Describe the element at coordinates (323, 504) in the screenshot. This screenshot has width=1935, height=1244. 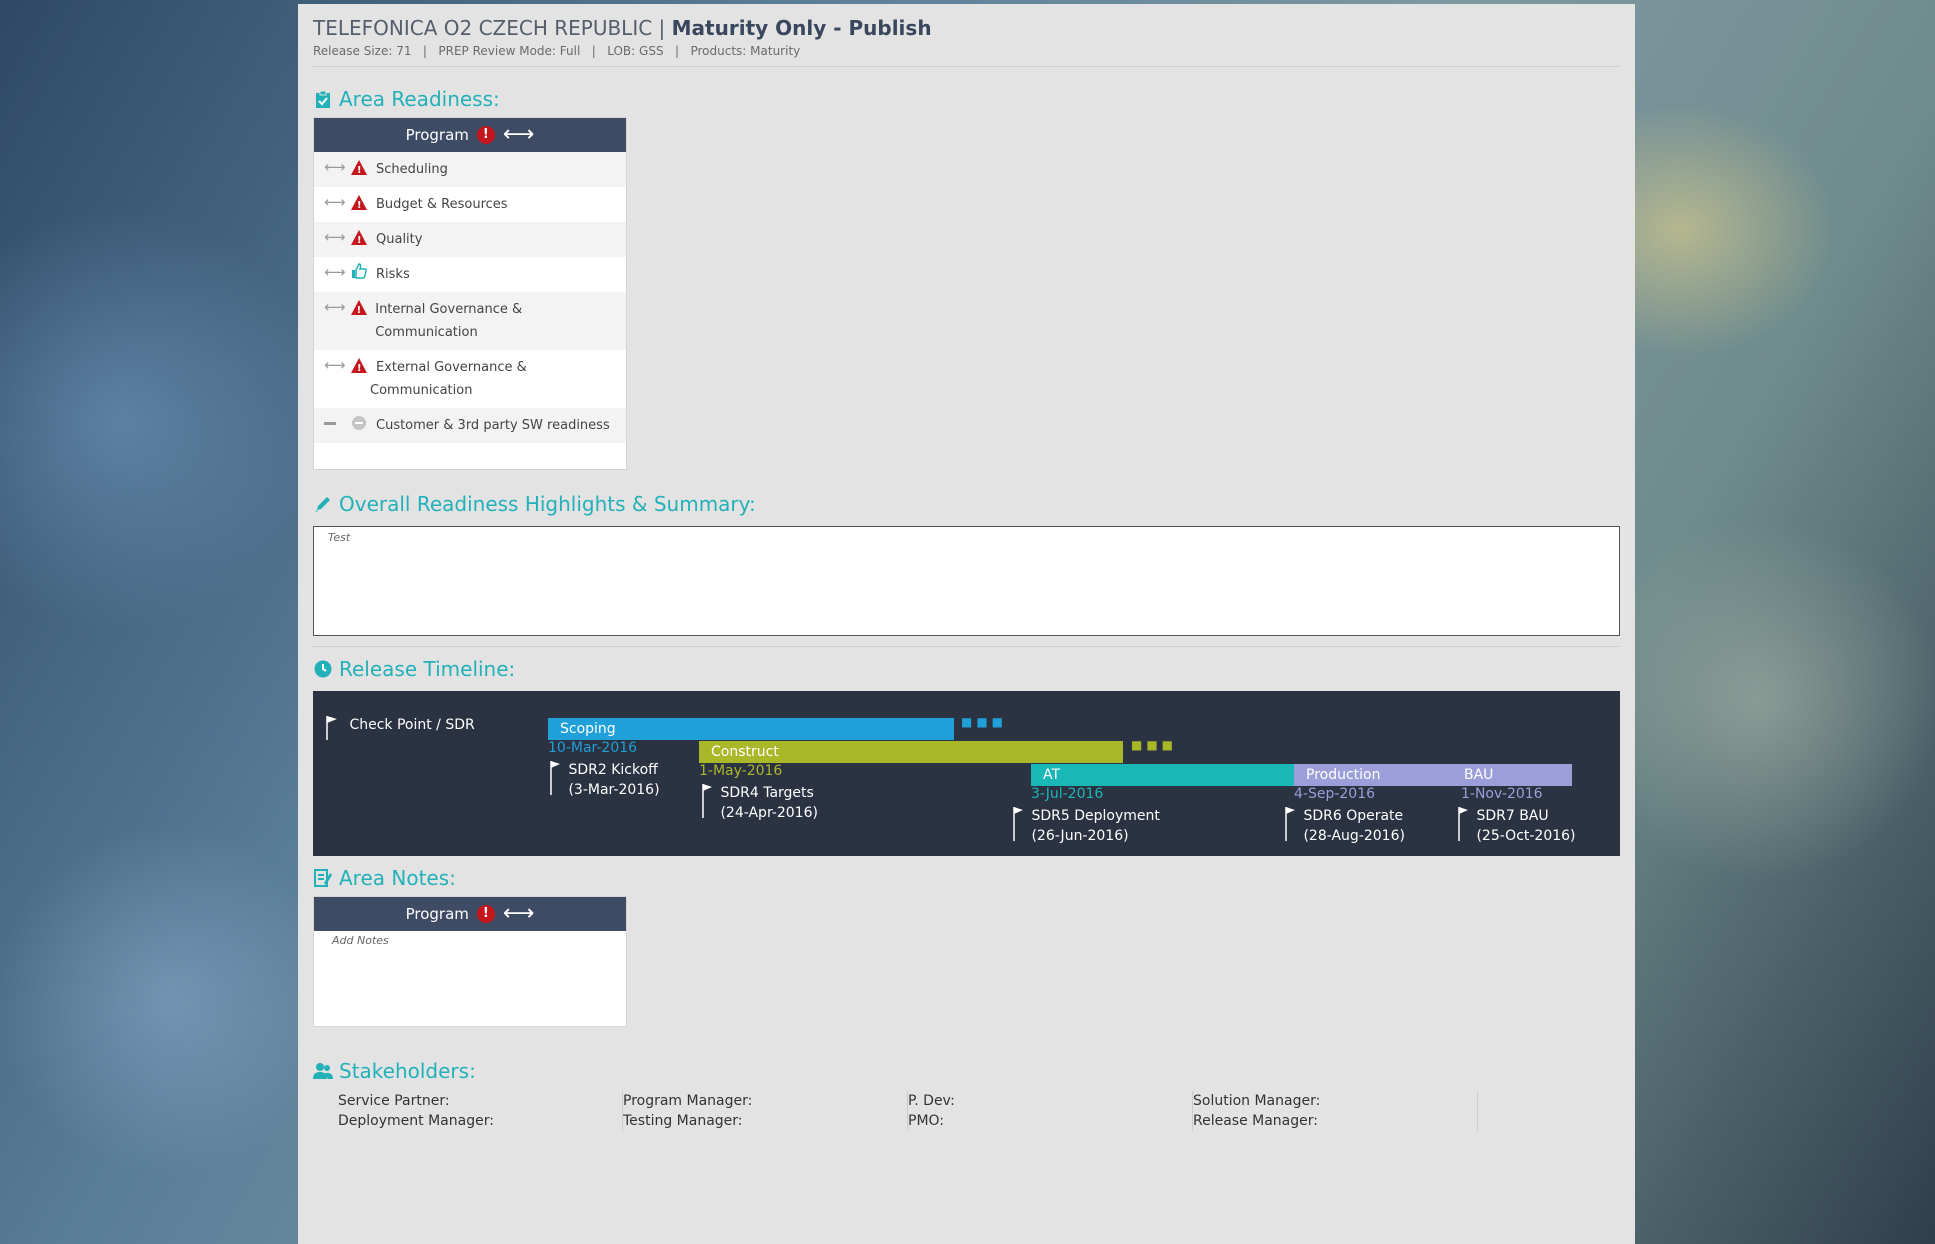
I see `pencil-icon` at that location.